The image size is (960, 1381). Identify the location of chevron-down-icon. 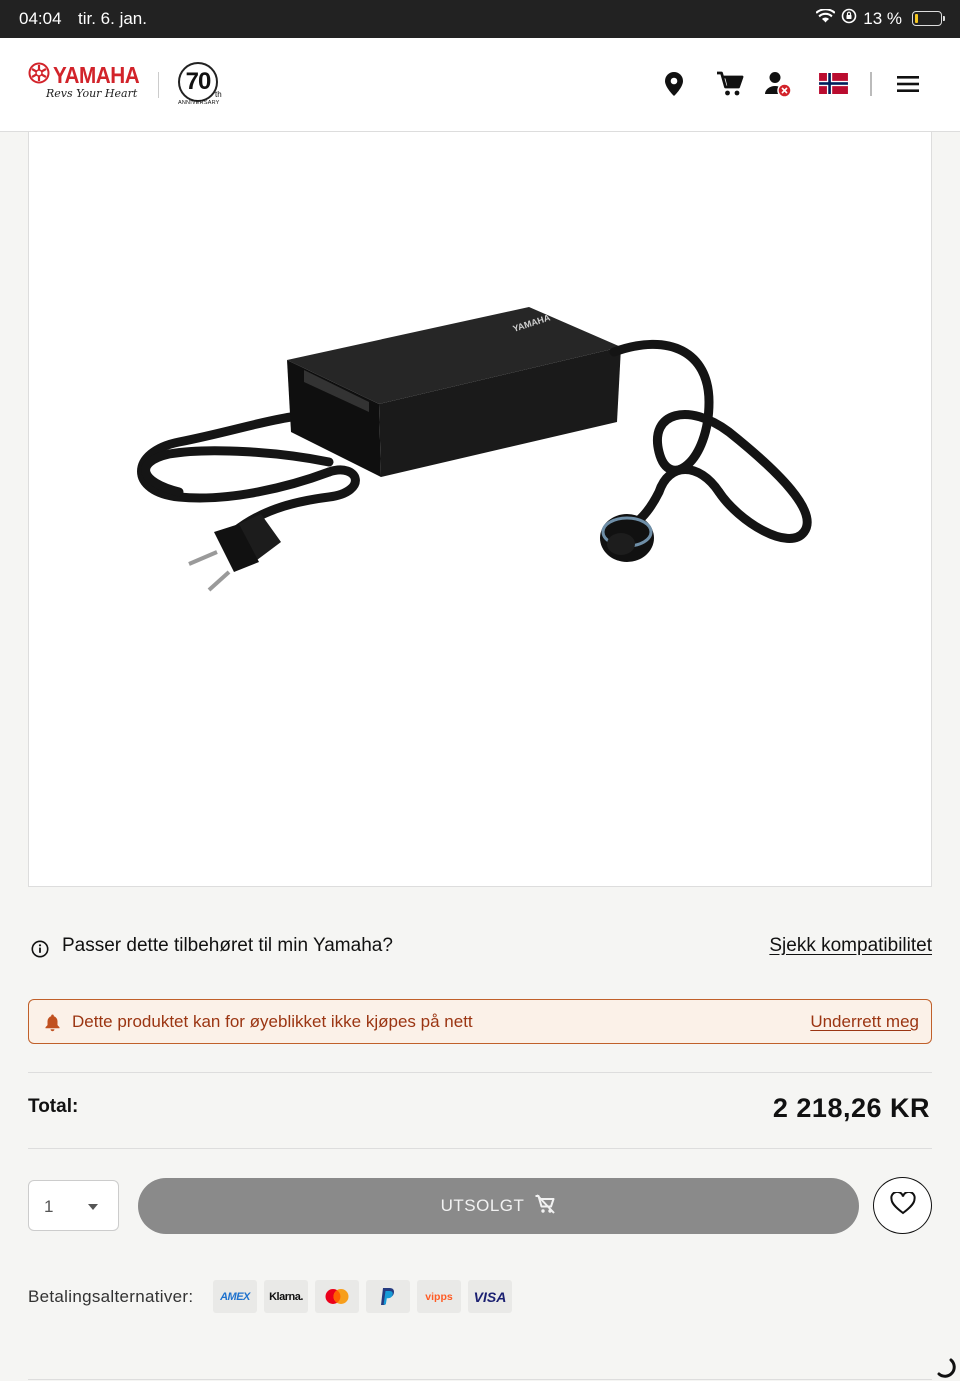
(93, 1207).